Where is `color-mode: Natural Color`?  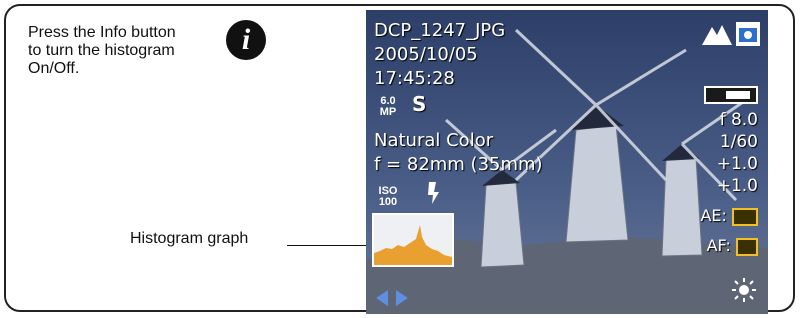
color-mode: Natural Color is located at coordinates (434, 140).